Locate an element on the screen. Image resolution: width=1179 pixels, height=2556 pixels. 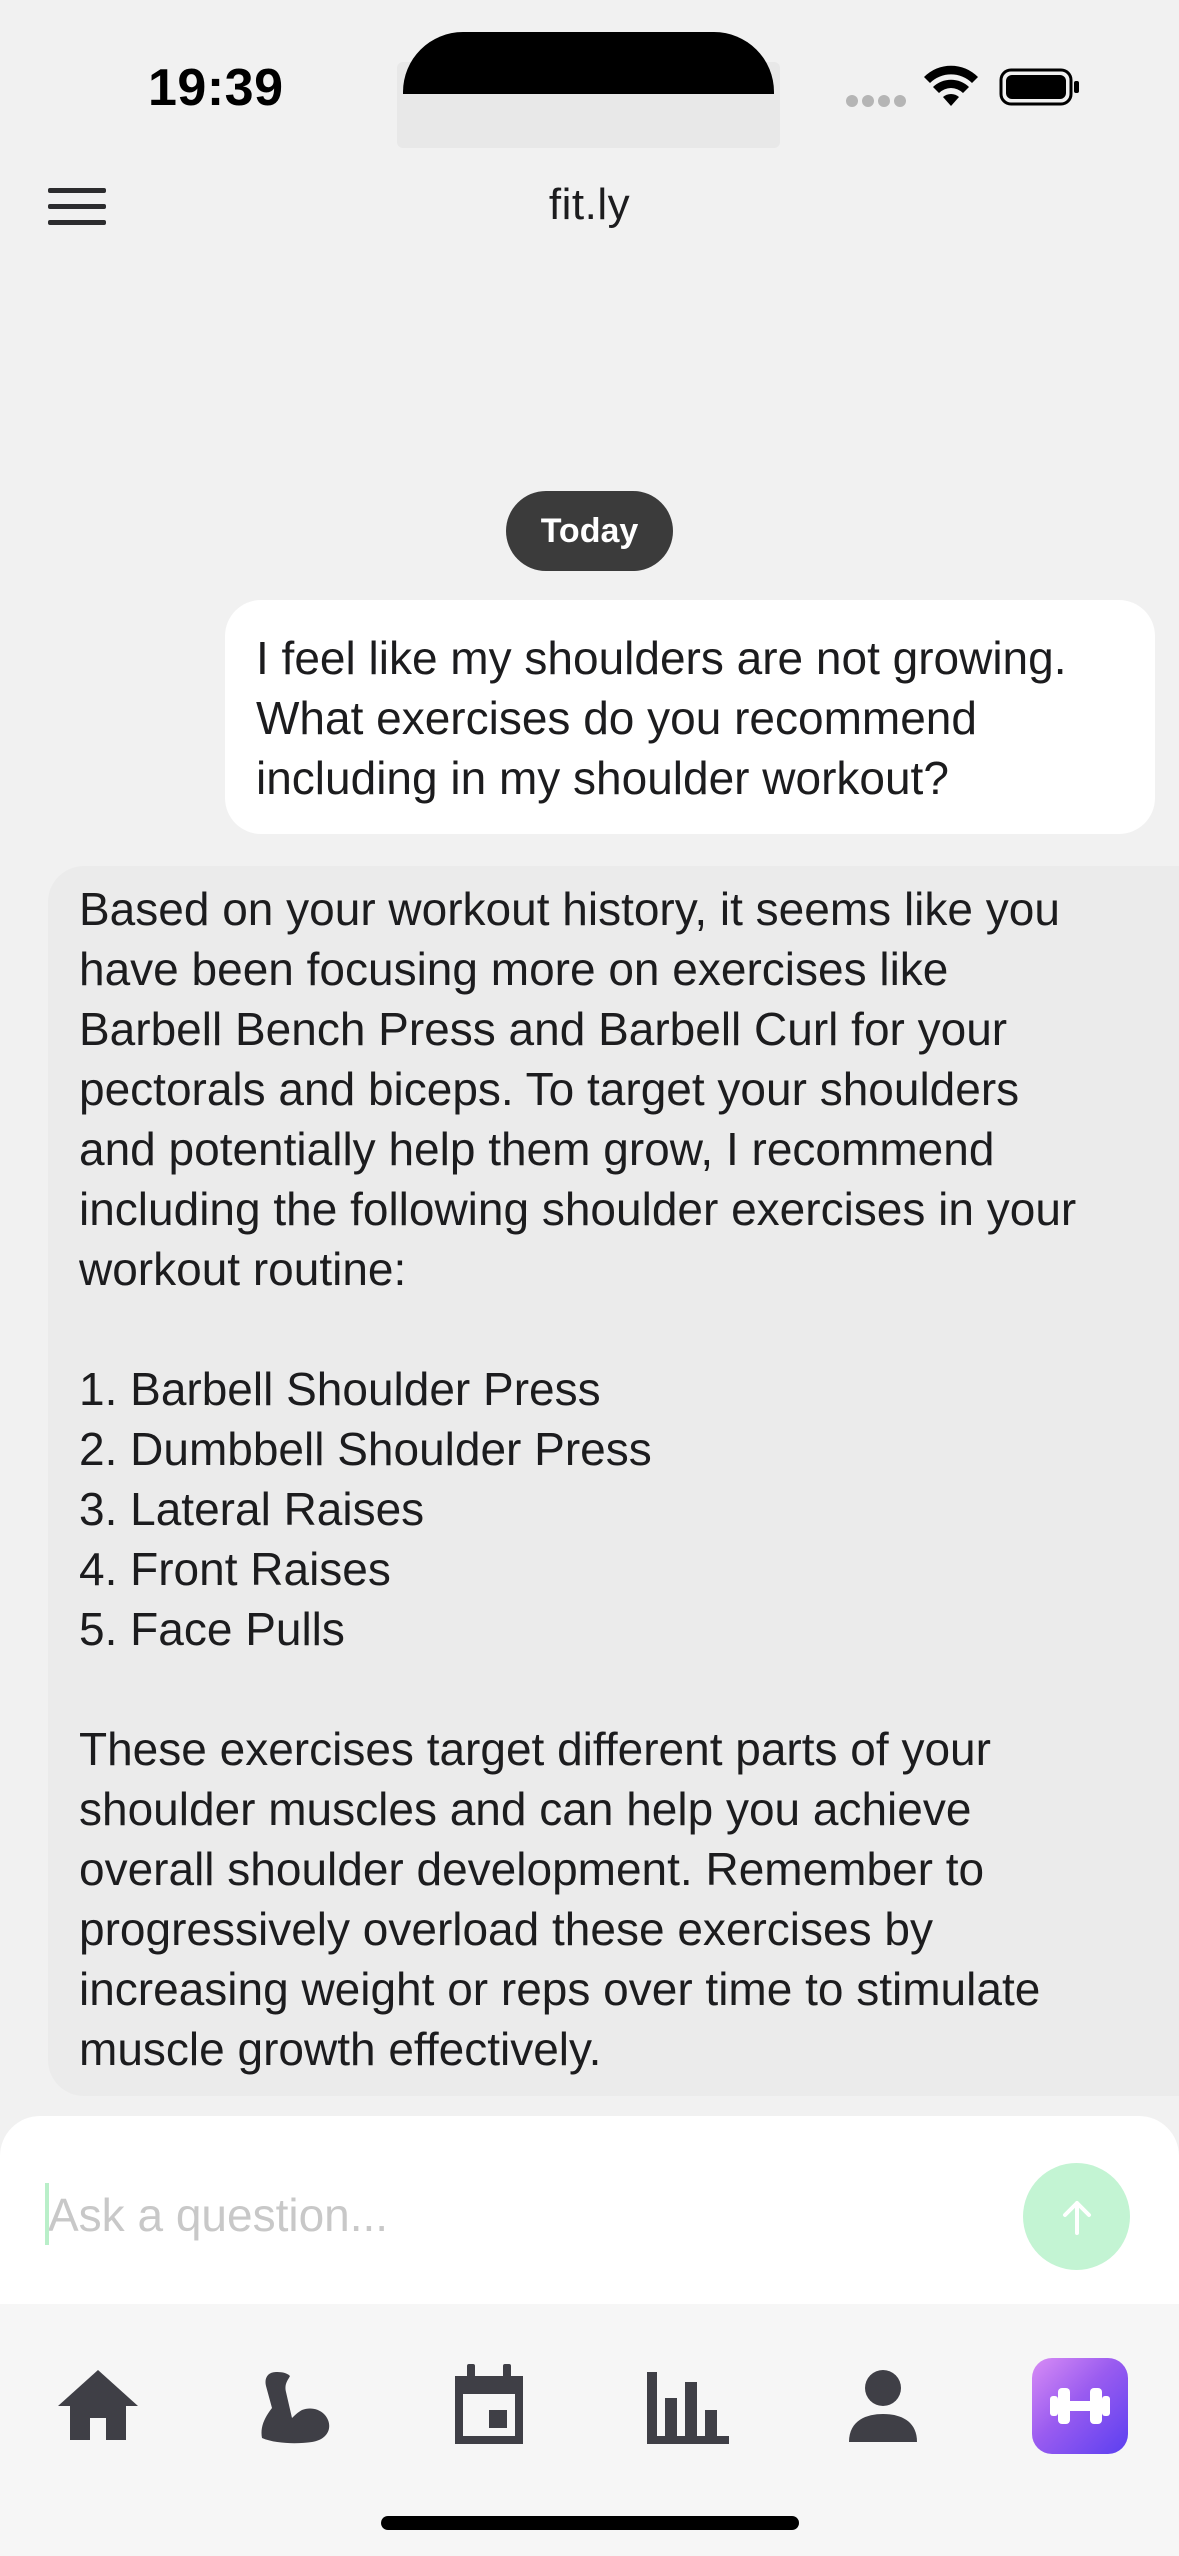
status-bar: 19:39 is located at coordinates (589, 75).